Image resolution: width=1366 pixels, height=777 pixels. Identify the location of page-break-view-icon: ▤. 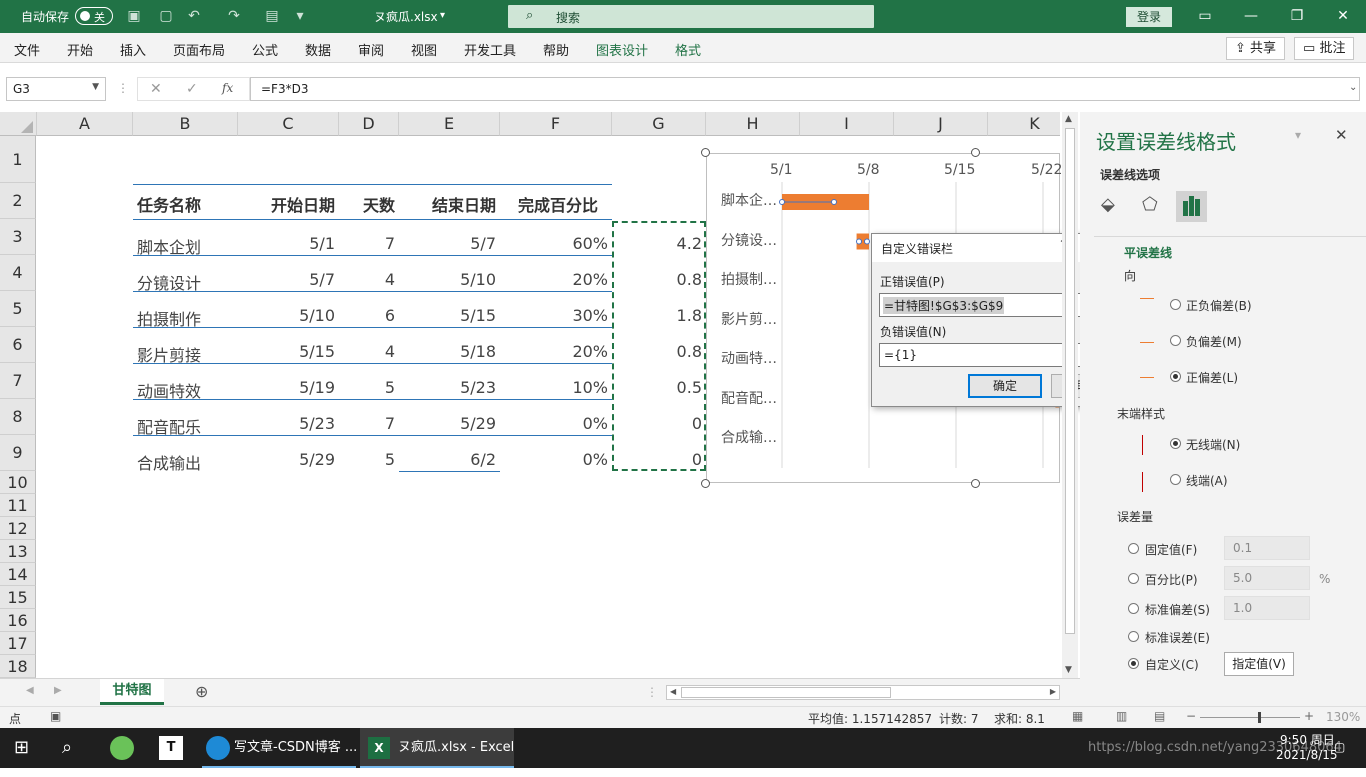
(1159, 716).